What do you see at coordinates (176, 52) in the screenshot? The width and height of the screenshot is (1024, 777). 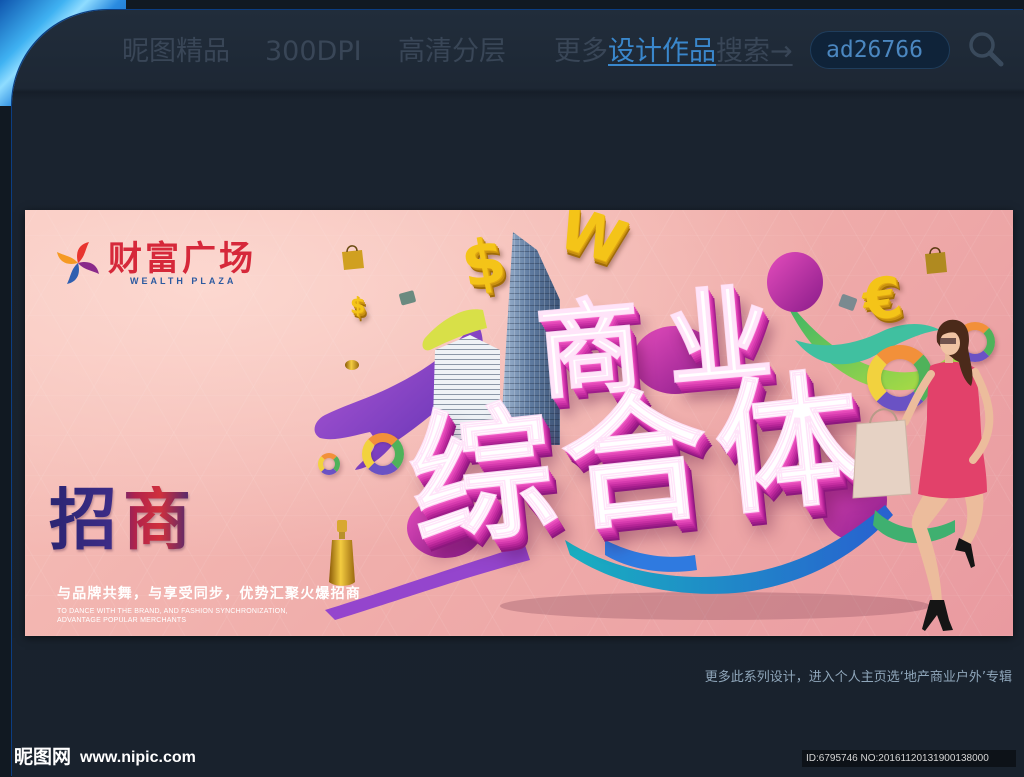 I see `nav-item-featured: 昵图精品` at bounding box center [176, 52].